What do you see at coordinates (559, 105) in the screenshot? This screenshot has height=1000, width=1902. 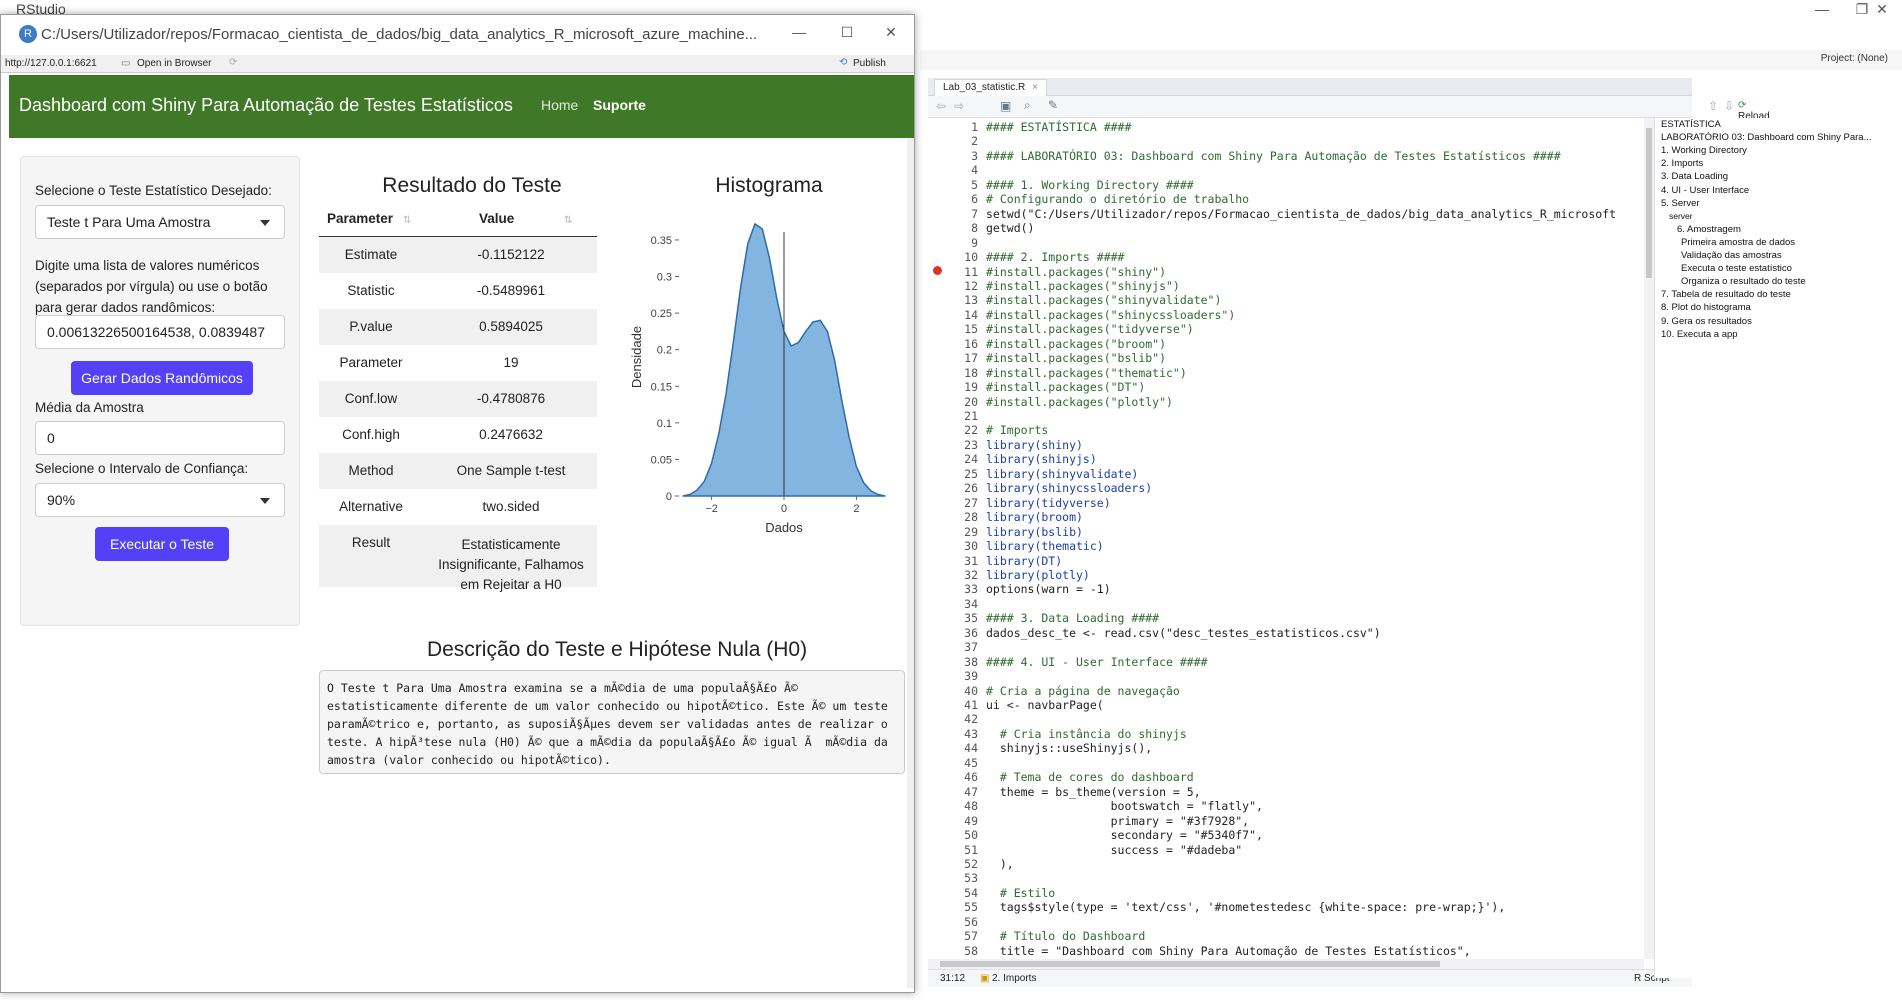 I see `nav-home: Home` at bounding box center [559, 105].